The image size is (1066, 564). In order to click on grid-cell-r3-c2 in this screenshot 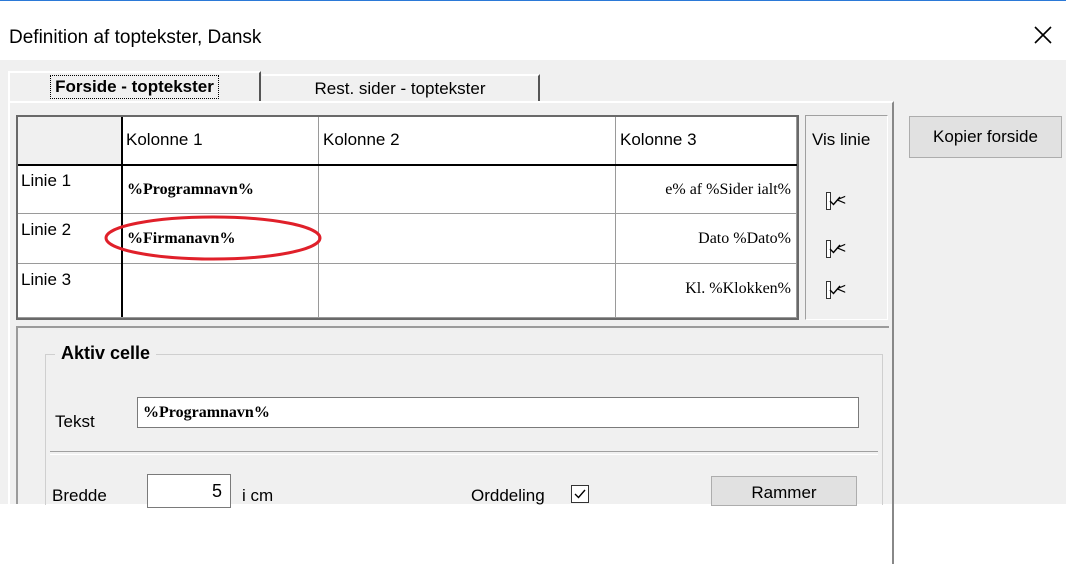, I will do `click(467, 291)`.